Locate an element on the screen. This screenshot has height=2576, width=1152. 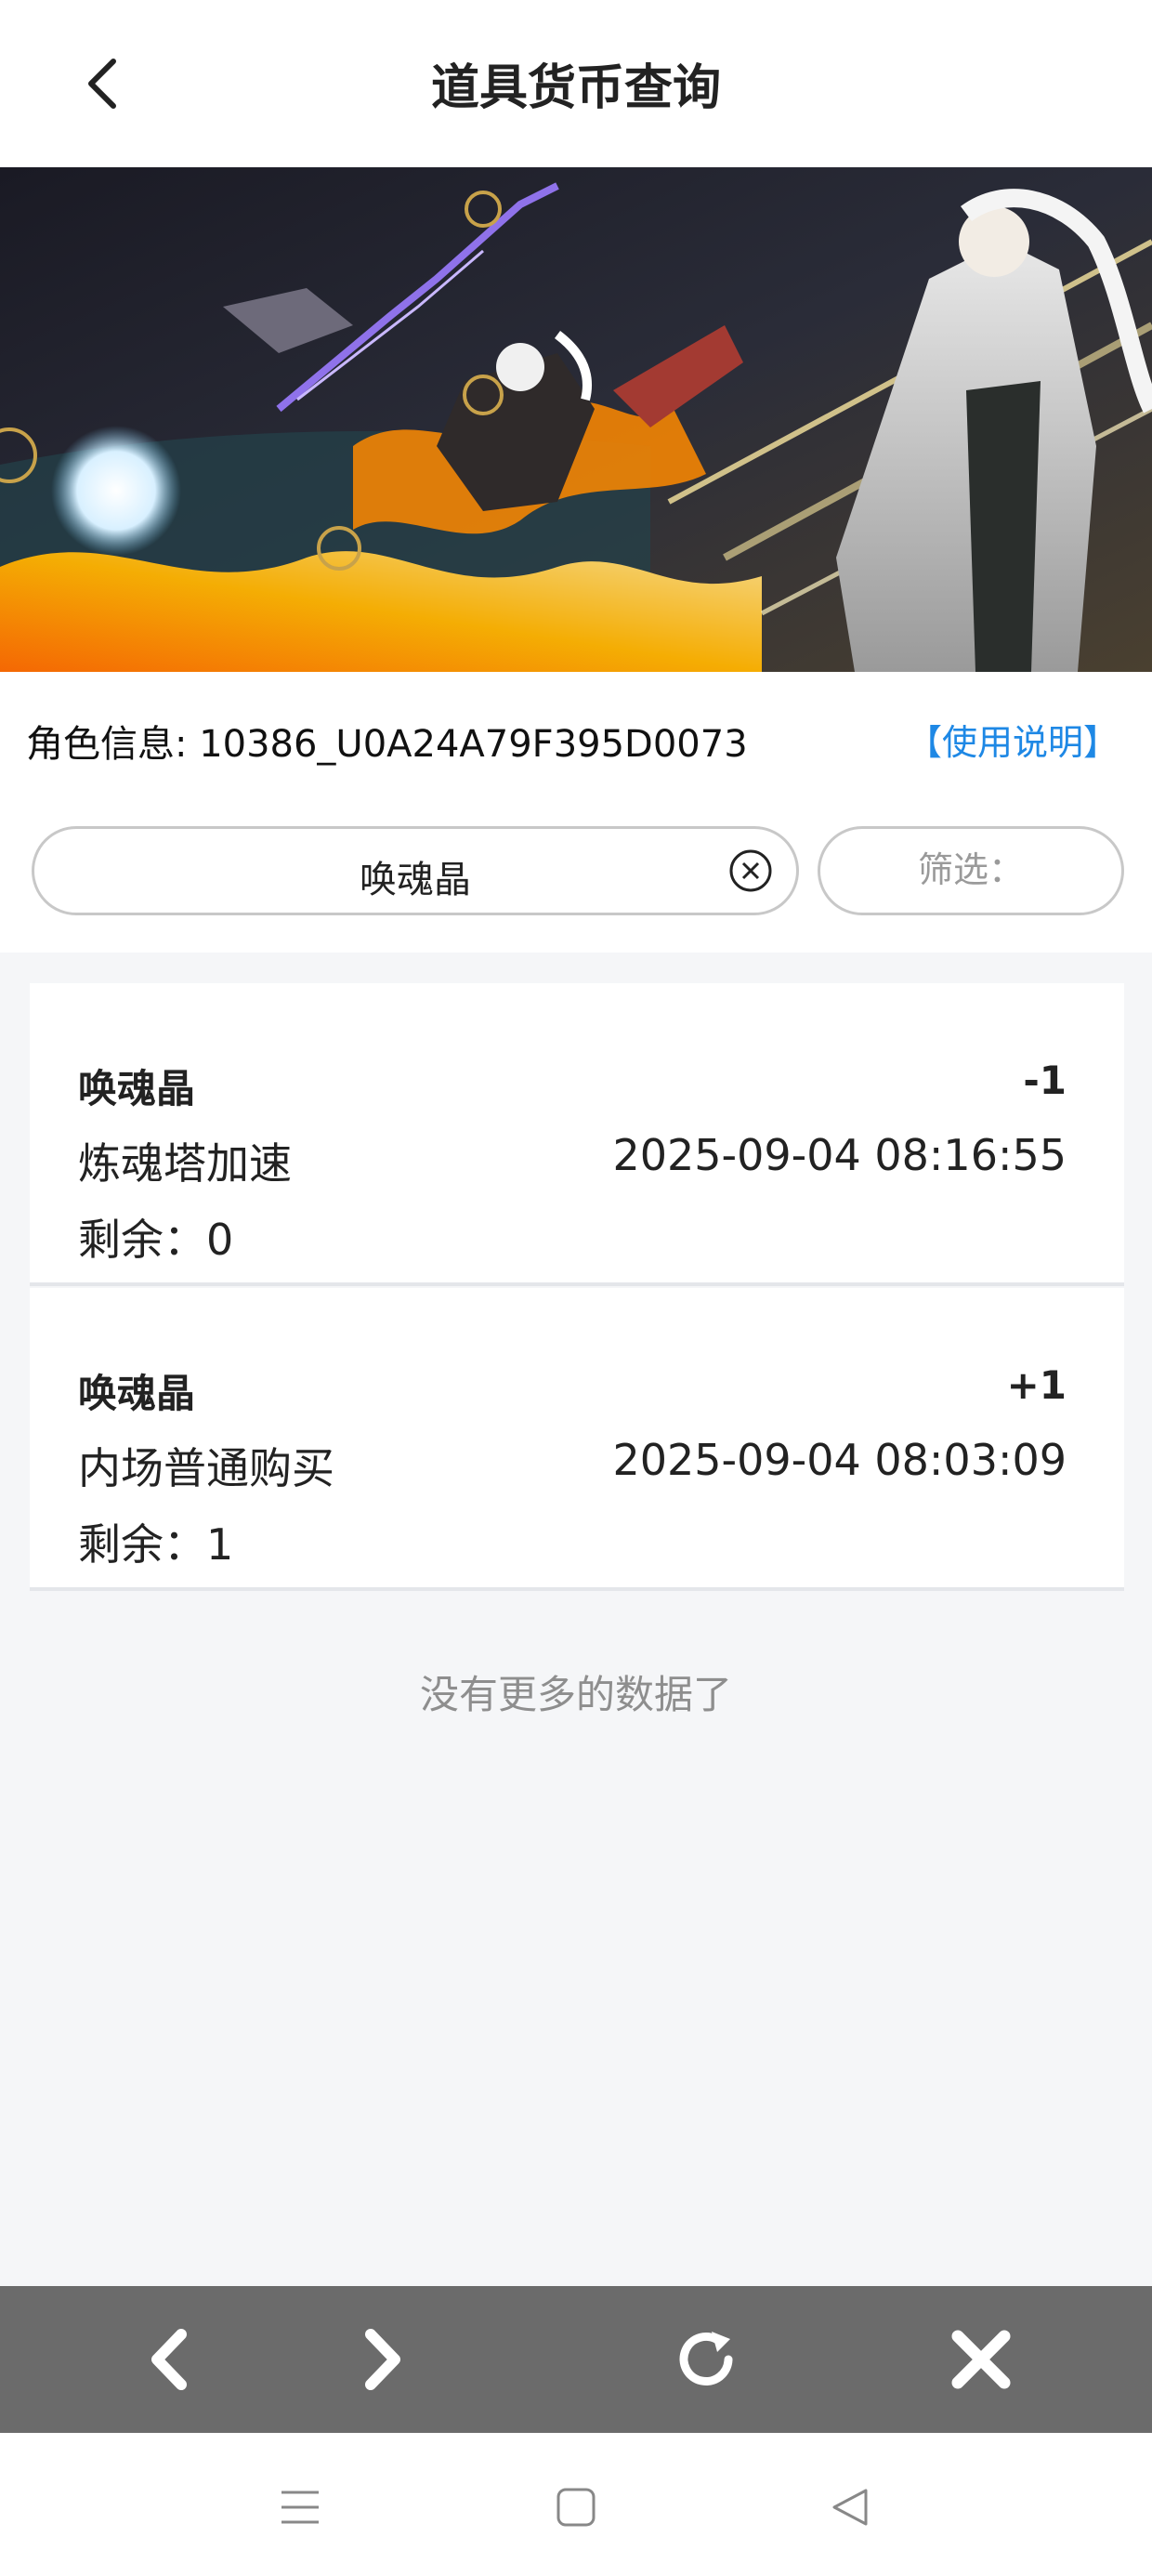
browser-close-button is located at coordinates (981, 2359).